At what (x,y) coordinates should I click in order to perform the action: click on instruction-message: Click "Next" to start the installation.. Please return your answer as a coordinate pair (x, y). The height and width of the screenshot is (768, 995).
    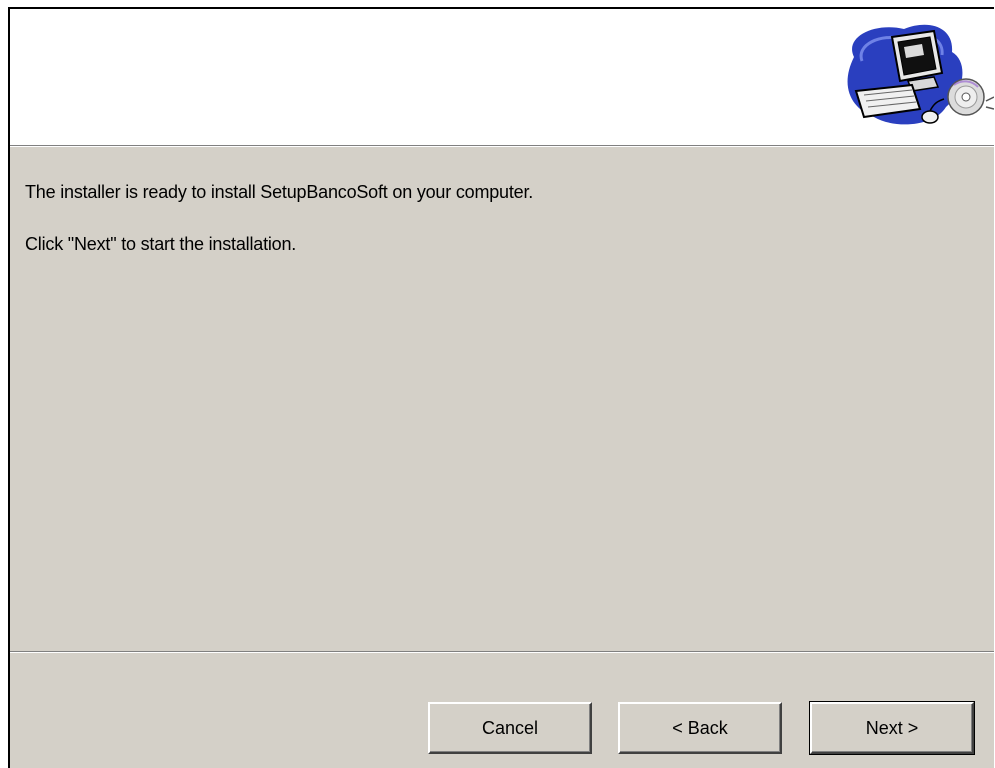
    Looking at the image, I should click on (161, 244).